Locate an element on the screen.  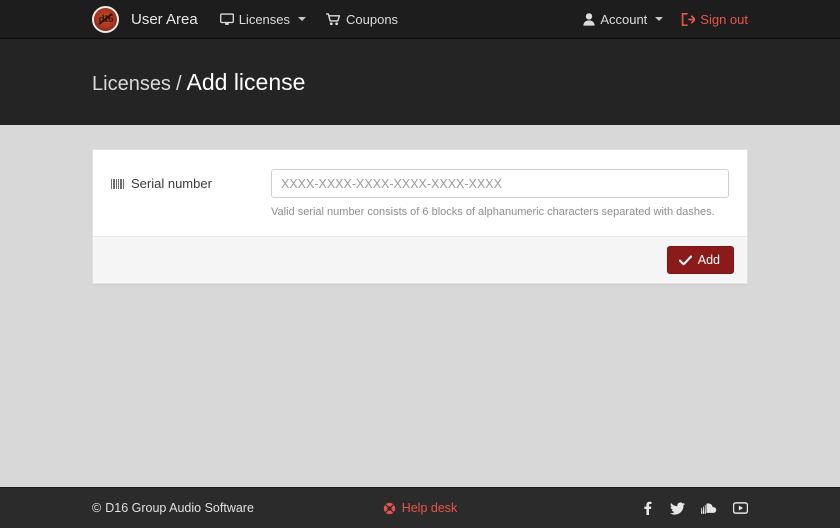
page-title: Add license is located at coordinates (246, 81).